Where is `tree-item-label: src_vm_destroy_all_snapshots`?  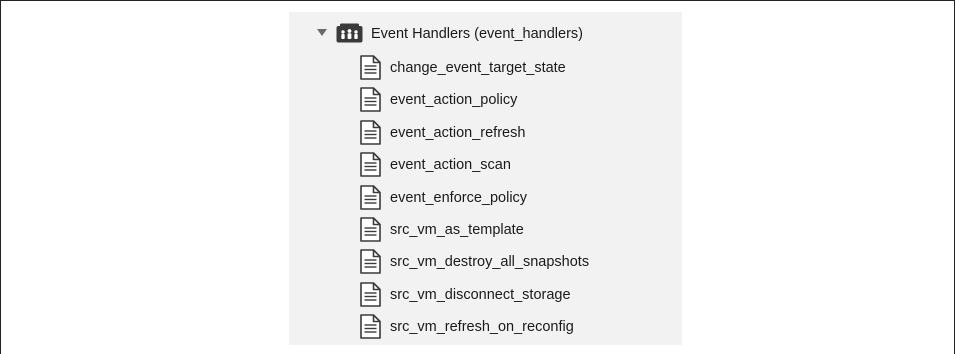
tree-item-label: src_vm_destroy_all_snapshots is located at coordinates (490, 262).